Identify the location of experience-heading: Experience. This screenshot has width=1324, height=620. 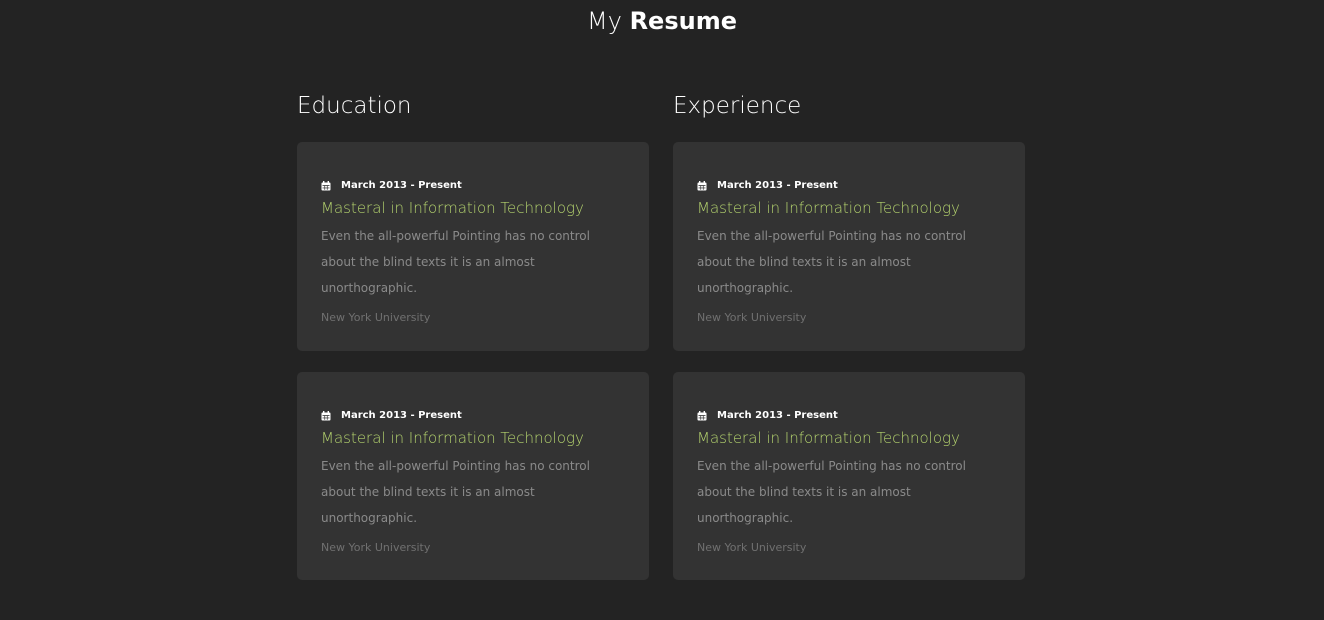
(737, 106).